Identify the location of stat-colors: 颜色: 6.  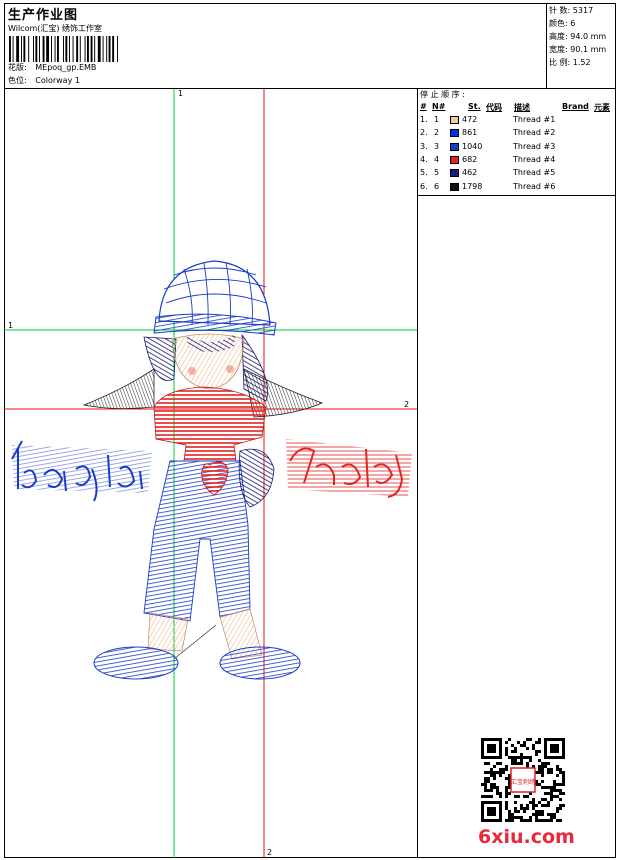
(562, 23).